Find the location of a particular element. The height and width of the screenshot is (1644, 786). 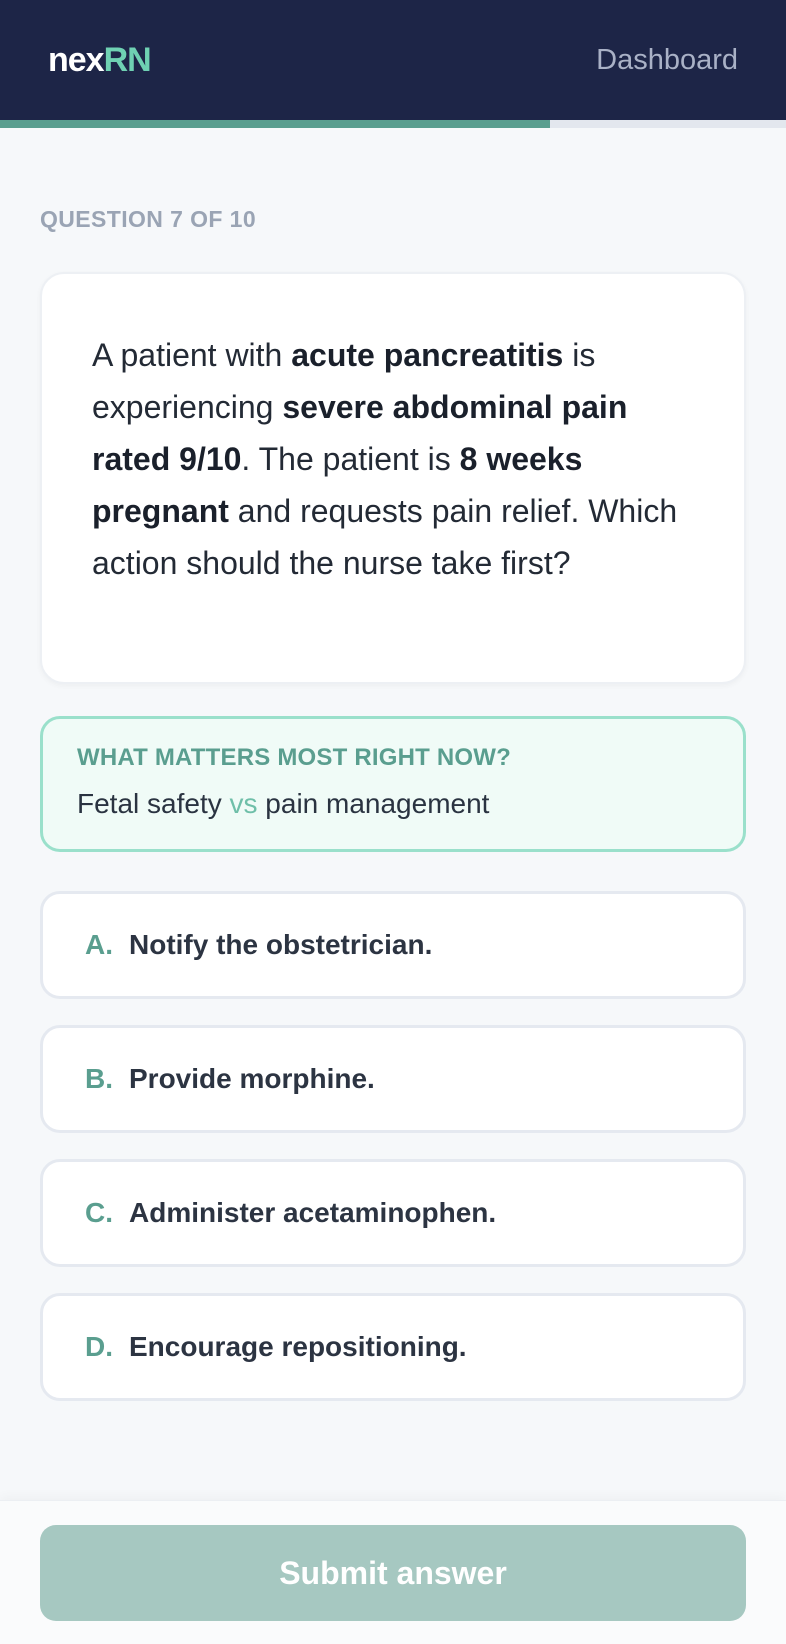

quiz-progress-fill is located at coordinates (275, 124).